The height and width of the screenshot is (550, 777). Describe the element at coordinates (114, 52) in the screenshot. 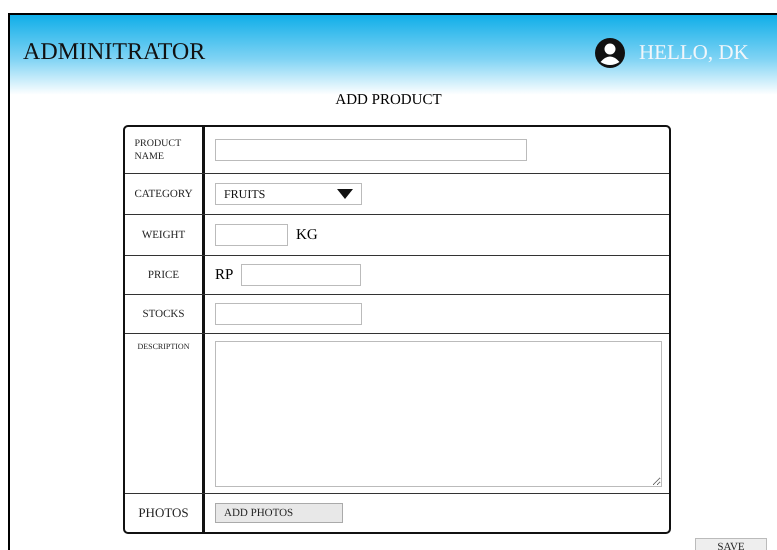

I see `app-title: ADMINITRATOR` at that location.